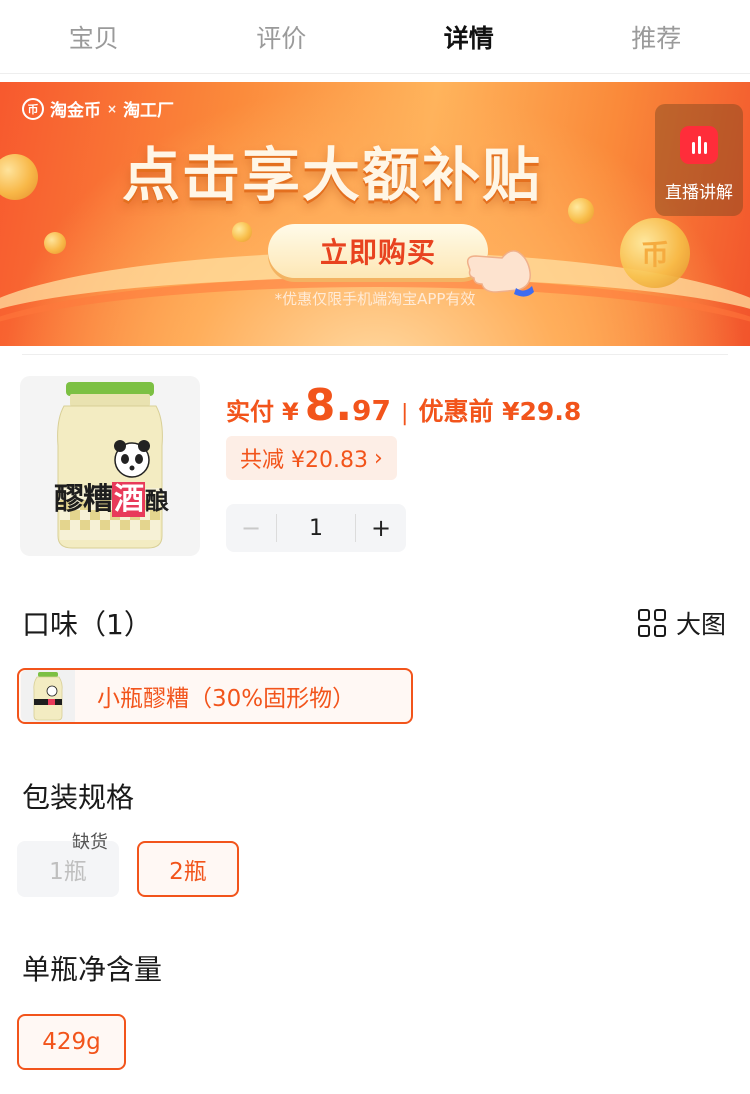  I want to click on price-row: 实付 ¥ 8. 97 | 优惠前 ¥29.8, so click(403, 405).